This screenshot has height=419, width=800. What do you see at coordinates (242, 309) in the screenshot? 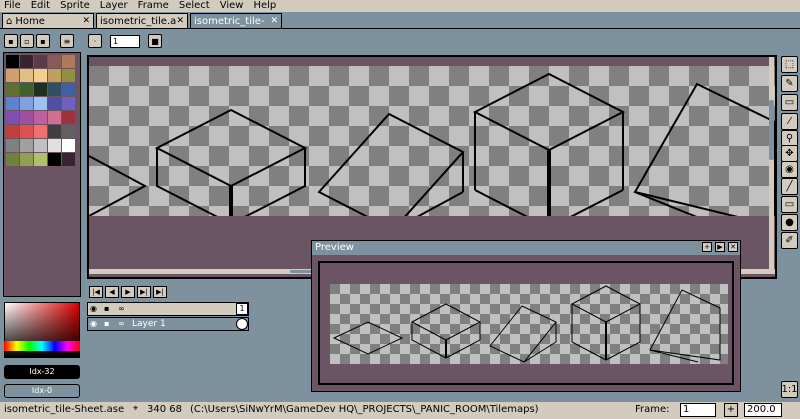
I see `frame-number: 1` at bounding box center [242, 309].